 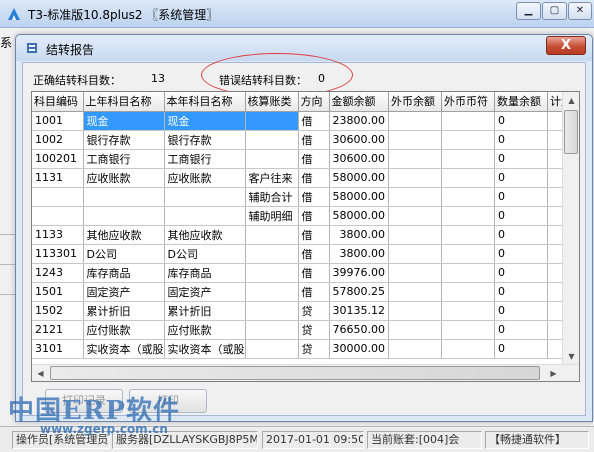 I want to click on cell-amount: 76650.00, so click(x=359, y=330).